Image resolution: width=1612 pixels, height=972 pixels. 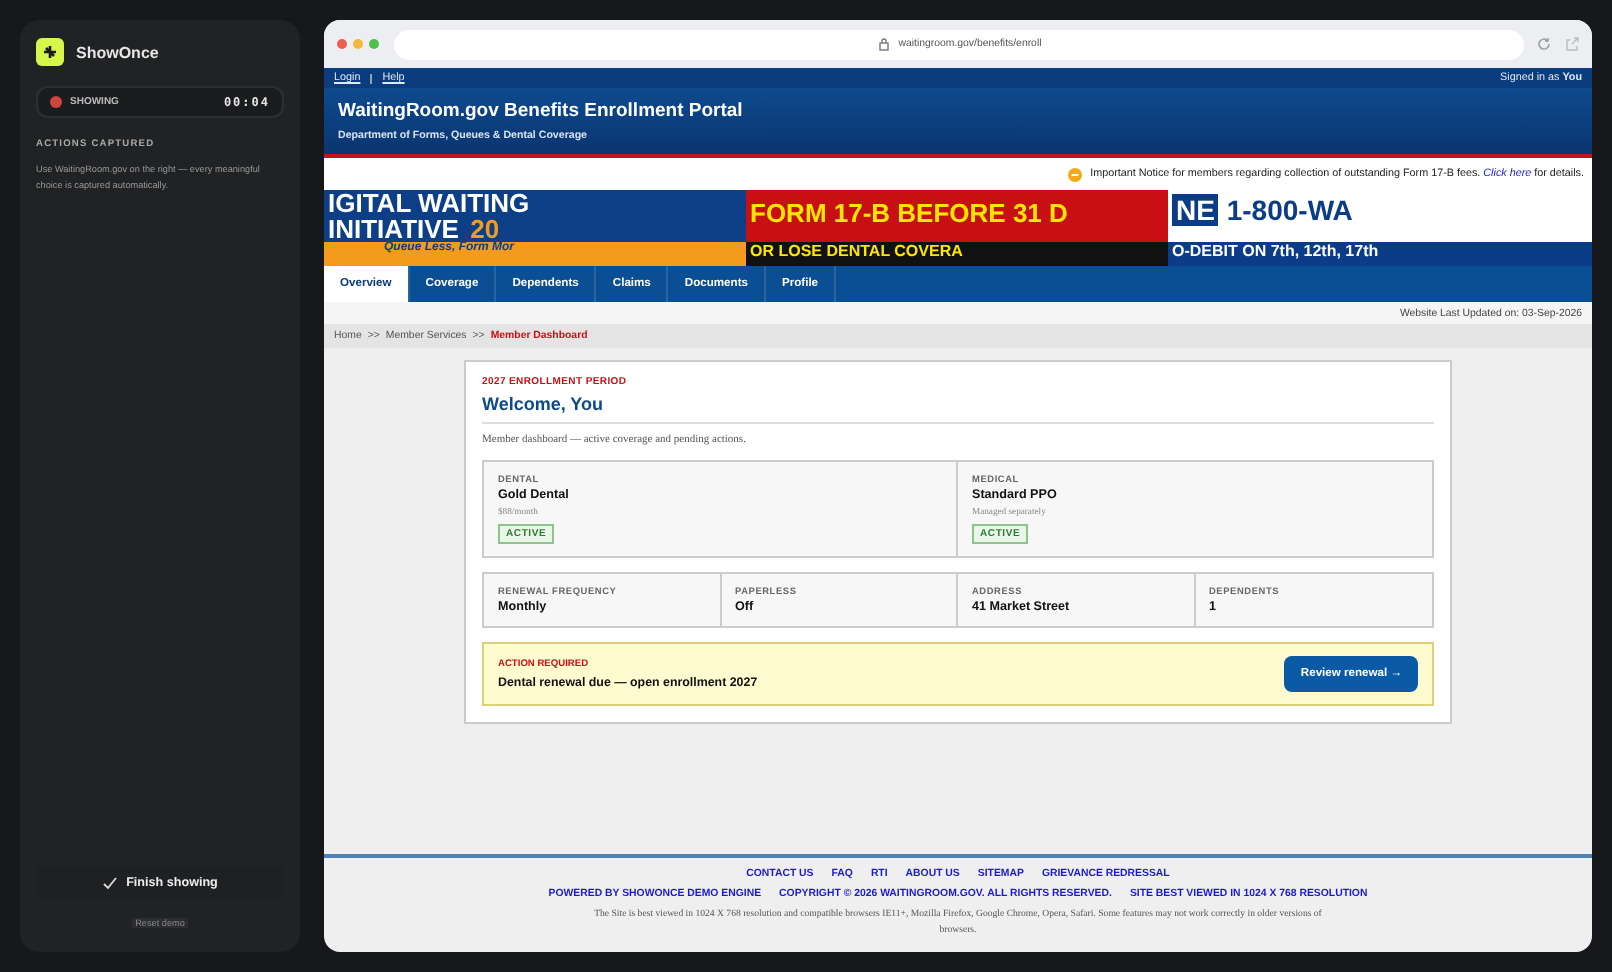 I want to click on notice-icon, so click(x=1075, y=174).